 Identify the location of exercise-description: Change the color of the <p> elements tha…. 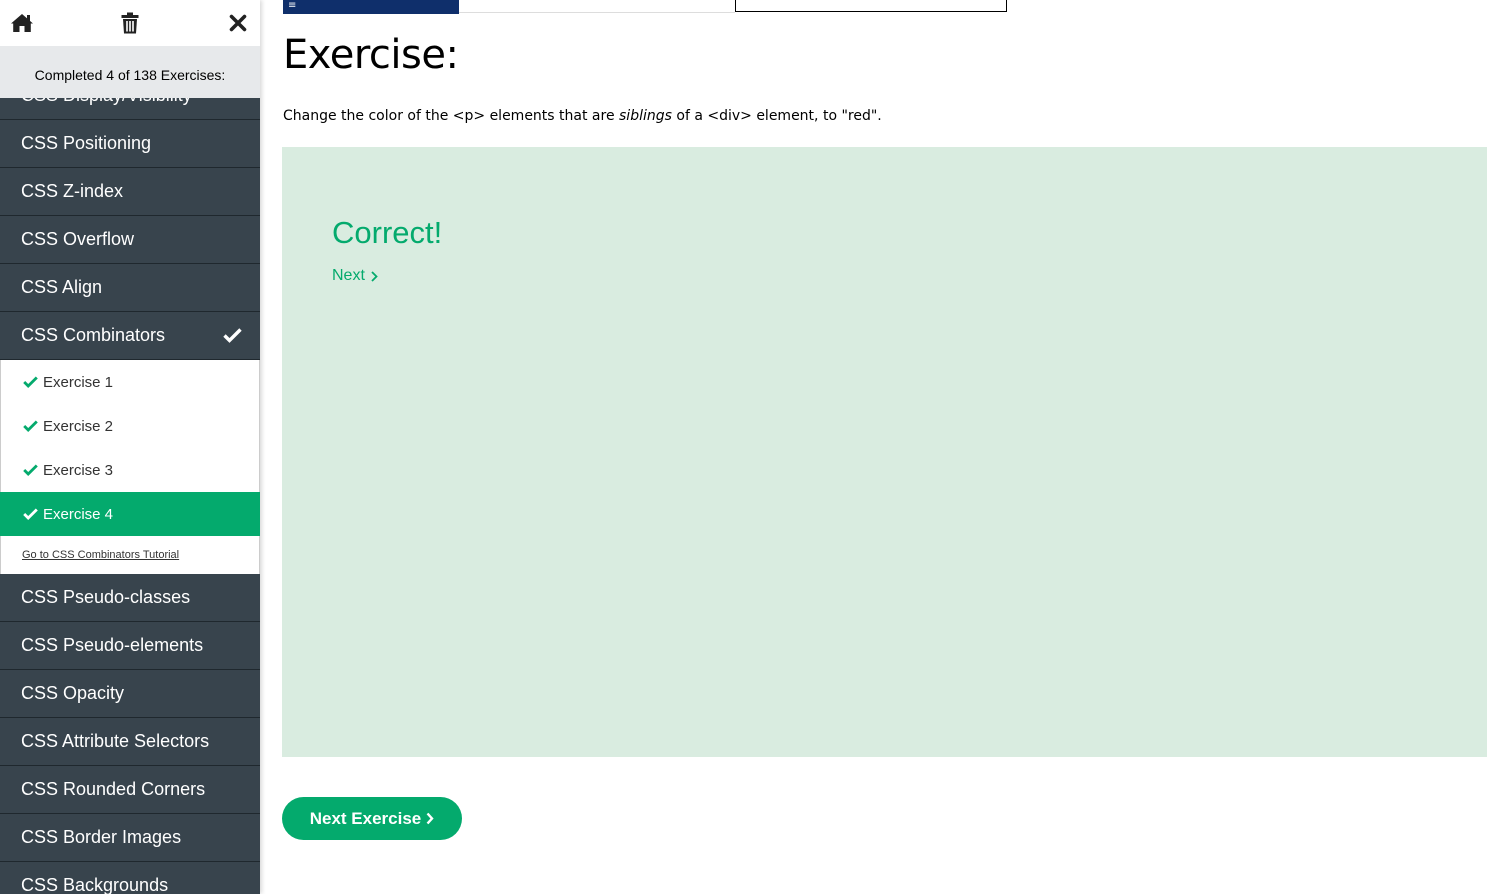
(582, 116).